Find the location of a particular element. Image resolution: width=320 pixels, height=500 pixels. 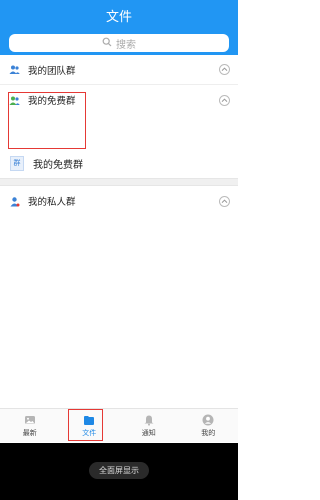

search-input: 搜索 is located at coordinates (119, 43).